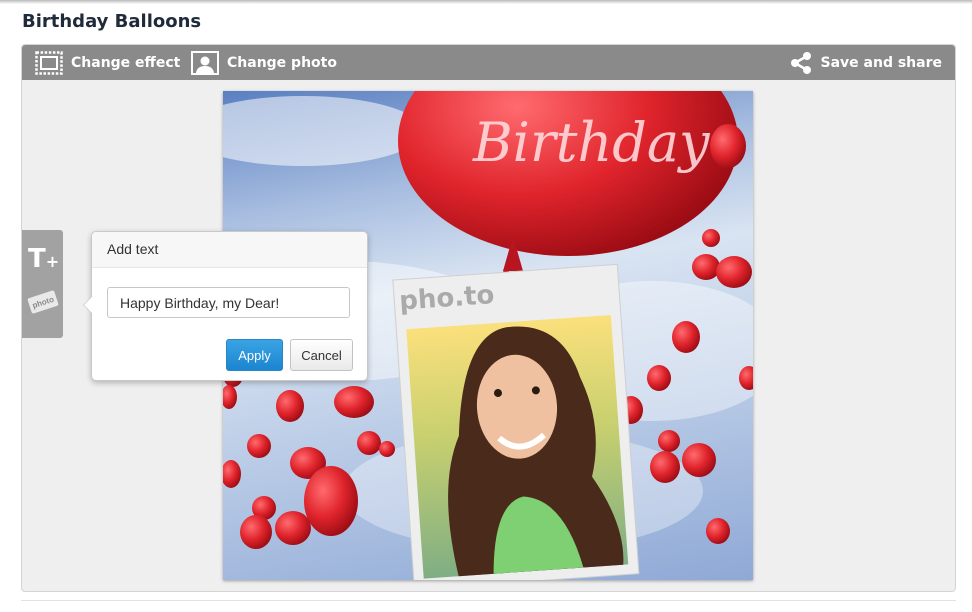 This screenshot has height=612, width=972. I want to click on change-photo-label: Change photo, so click(282, 62).